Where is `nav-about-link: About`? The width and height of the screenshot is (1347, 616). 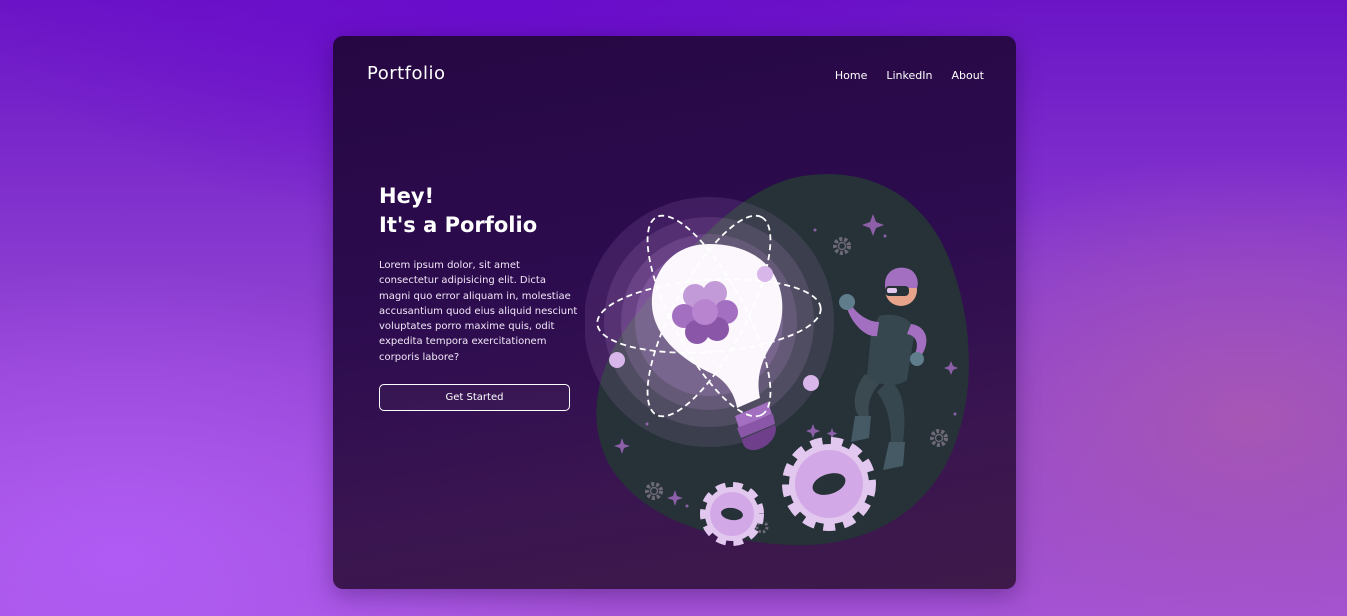
nav-about-link: About is located at coordinates (967, 75).